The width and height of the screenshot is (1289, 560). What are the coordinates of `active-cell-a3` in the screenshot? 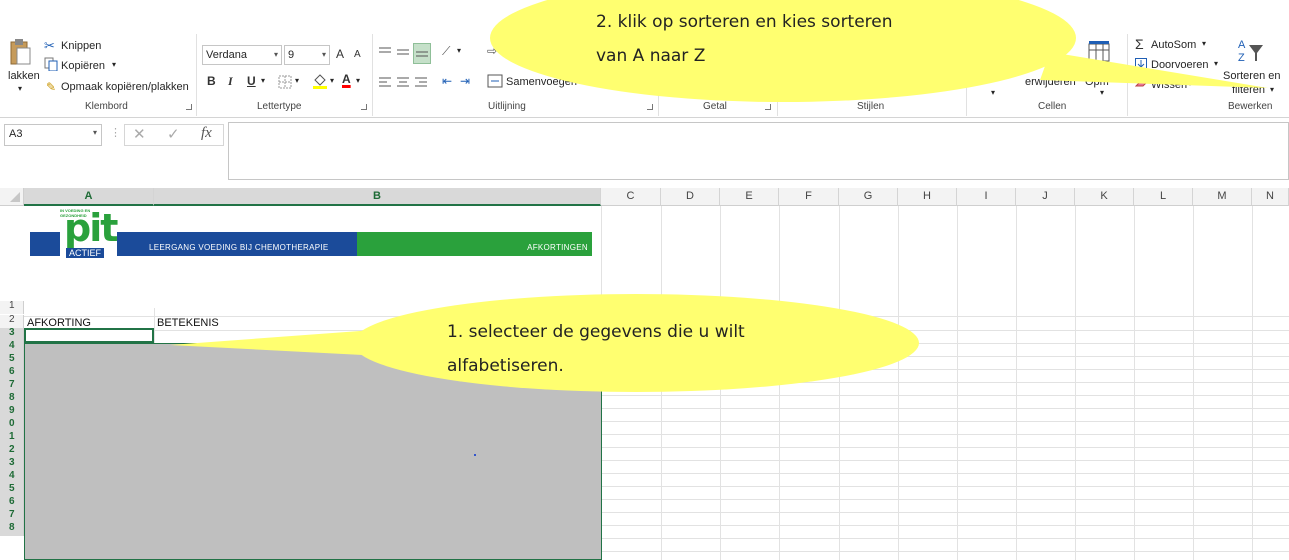 It's located at (89, 335).